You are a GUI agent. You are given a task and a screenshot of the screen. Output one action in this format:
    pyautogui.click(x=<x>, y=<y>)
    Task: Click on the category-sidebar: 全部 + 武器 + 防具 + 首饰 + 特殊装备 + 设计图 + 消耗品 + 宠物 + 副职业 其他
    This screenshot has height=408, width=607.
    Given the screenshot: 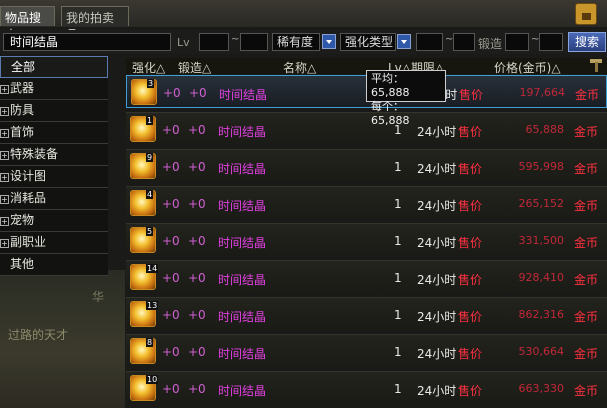 What is the action you would take?
    pyautogui.click(x=54, y=166)
    